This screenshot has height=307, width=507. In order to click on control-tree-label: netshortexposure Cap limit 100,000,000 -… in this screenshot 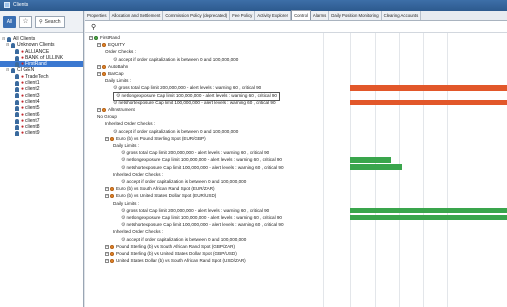, I will do `click(205, 225)`.